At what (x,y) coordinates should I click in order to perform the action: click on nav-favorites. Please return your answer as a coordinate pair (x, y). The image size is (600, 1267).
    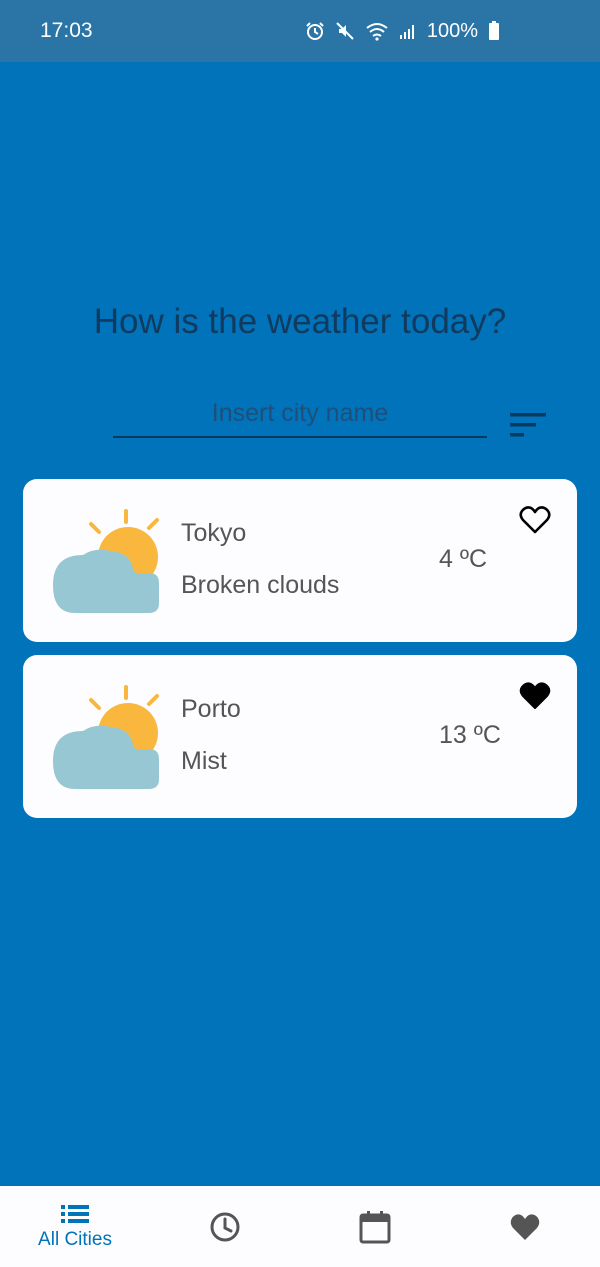
    Looking at the image, I should click on (525, 1226).